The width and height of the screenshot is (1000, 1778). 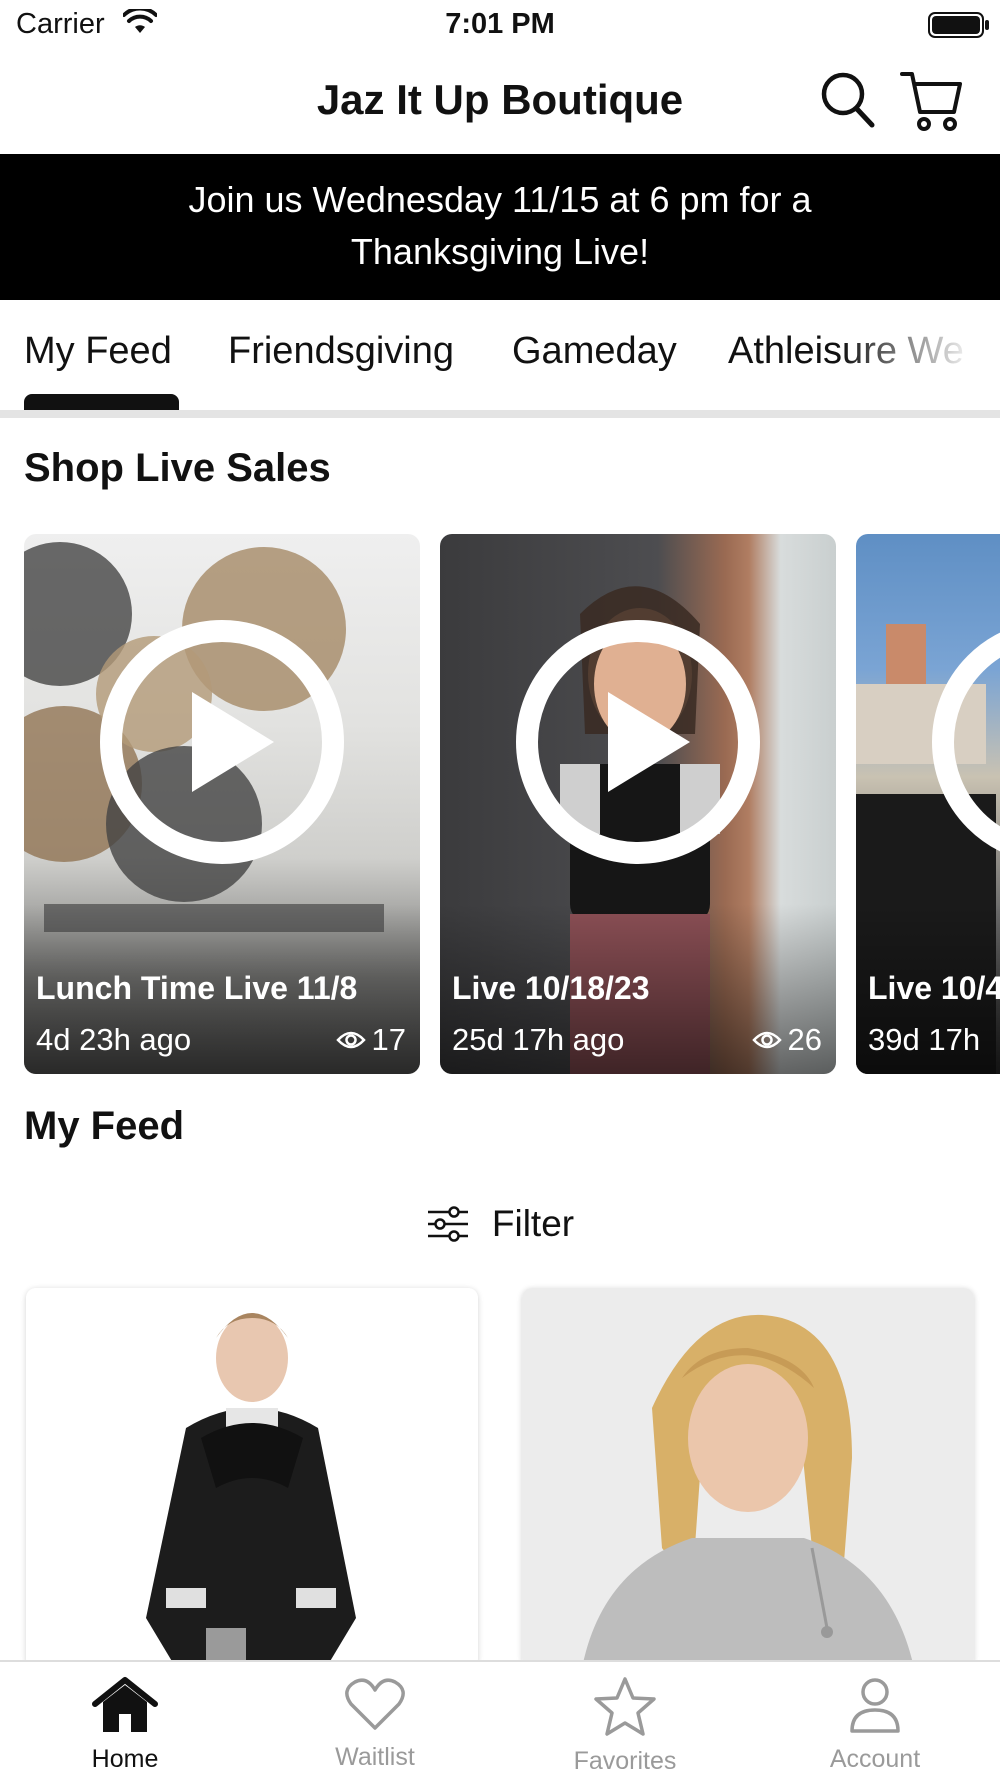 What do you see at coordinates (875, 1759) in the screenshot?
I see `nav-account-label: Account` at bounding box center [875, 1759].